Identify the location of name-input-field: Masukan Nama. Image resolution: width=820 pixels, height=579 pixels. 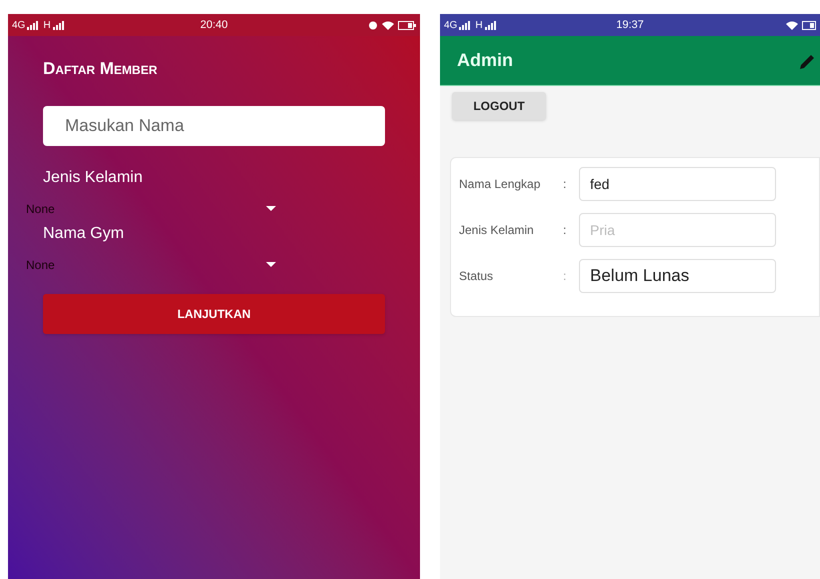
(214, 126).